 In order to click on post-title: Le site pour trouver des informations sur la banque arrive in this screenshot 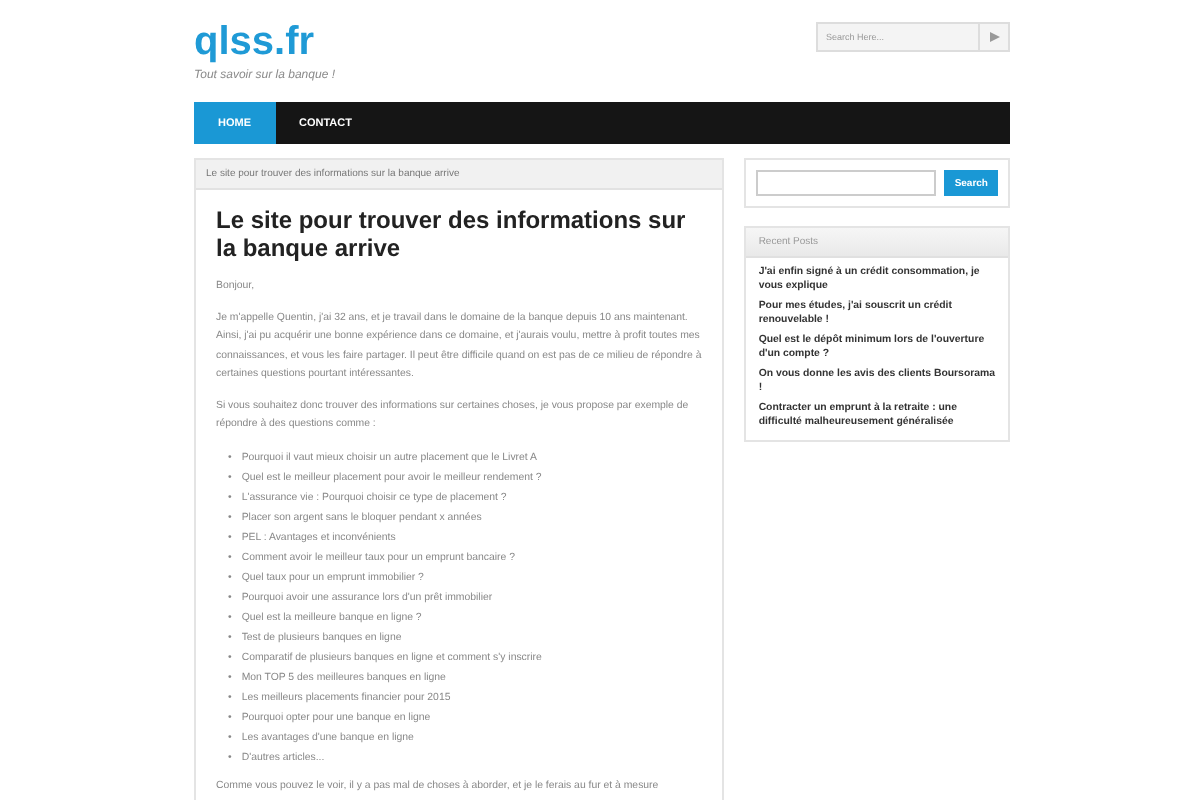, I will do `click(459, 234)`.